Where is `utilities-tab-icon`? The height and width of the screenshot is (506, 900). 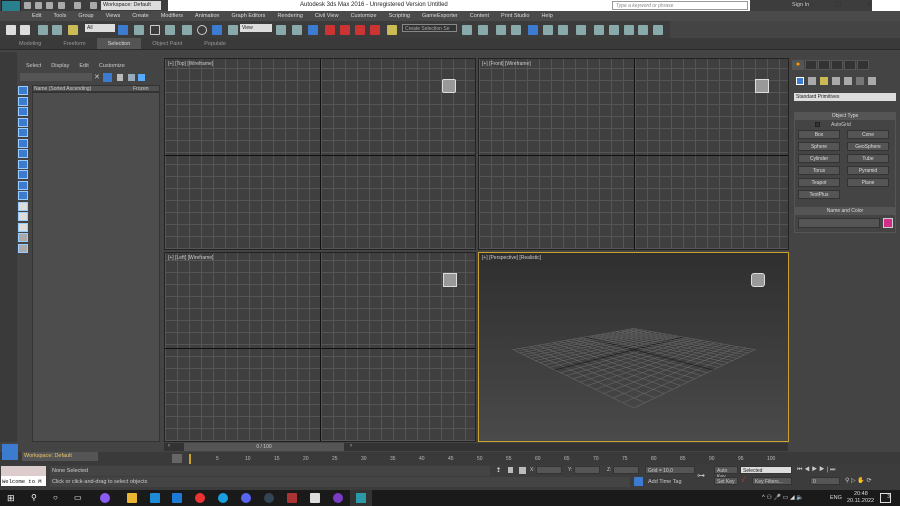
utilities-tab-icon is located at coordinates (863, 65).